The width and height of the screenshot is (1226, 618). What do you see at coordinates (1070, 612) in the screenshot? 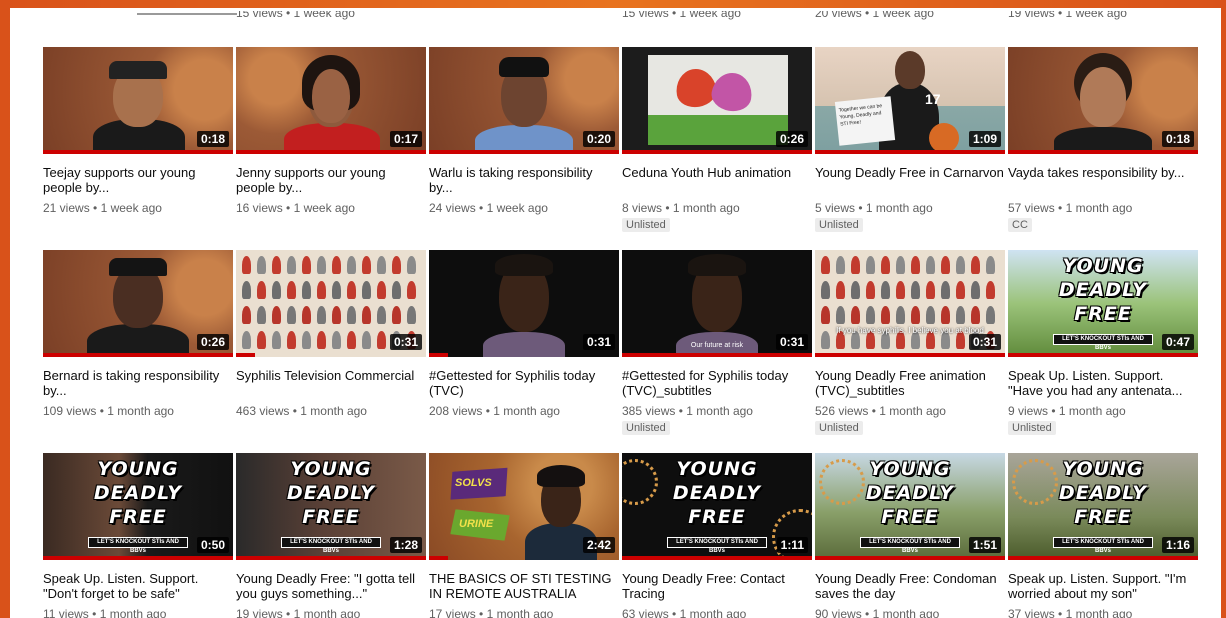
I see `video-meta: 37 views • 1 month ago` at bounding box center [1070, 612].